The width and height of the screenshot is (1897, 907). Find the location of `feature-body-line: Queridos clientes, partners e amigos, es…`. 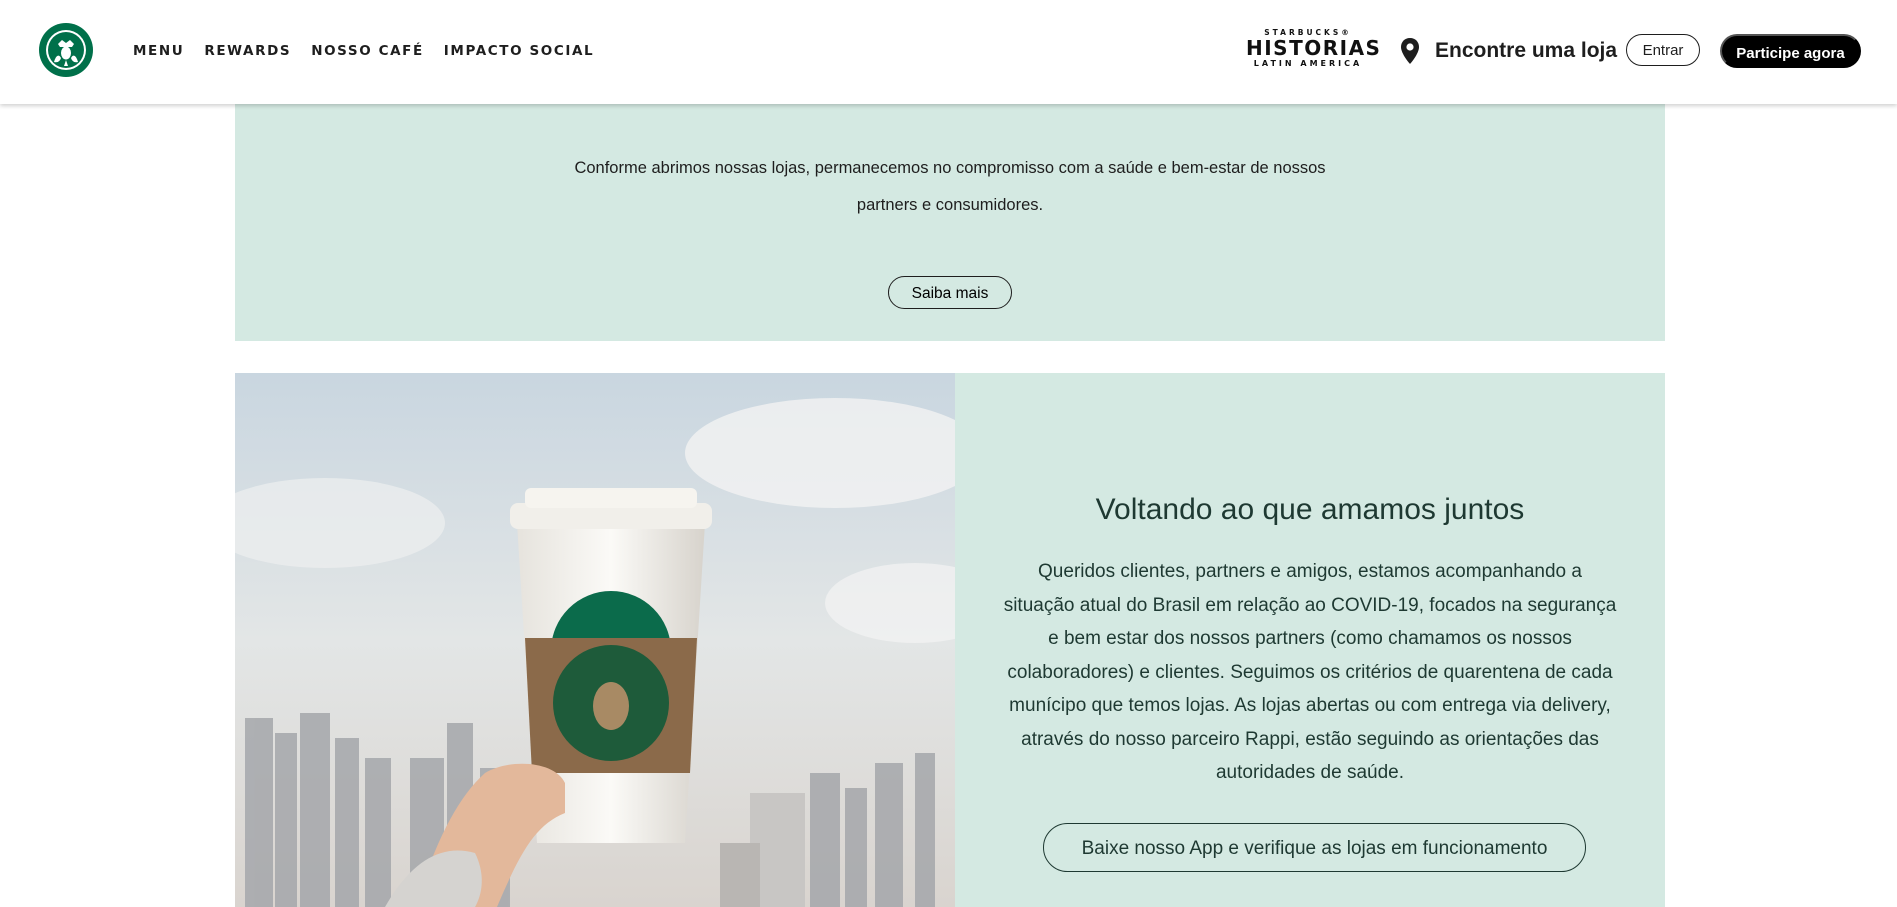

feature-body-line: Queridos clientes, partners e amigos, es… is located at coordinates (1310, 571).